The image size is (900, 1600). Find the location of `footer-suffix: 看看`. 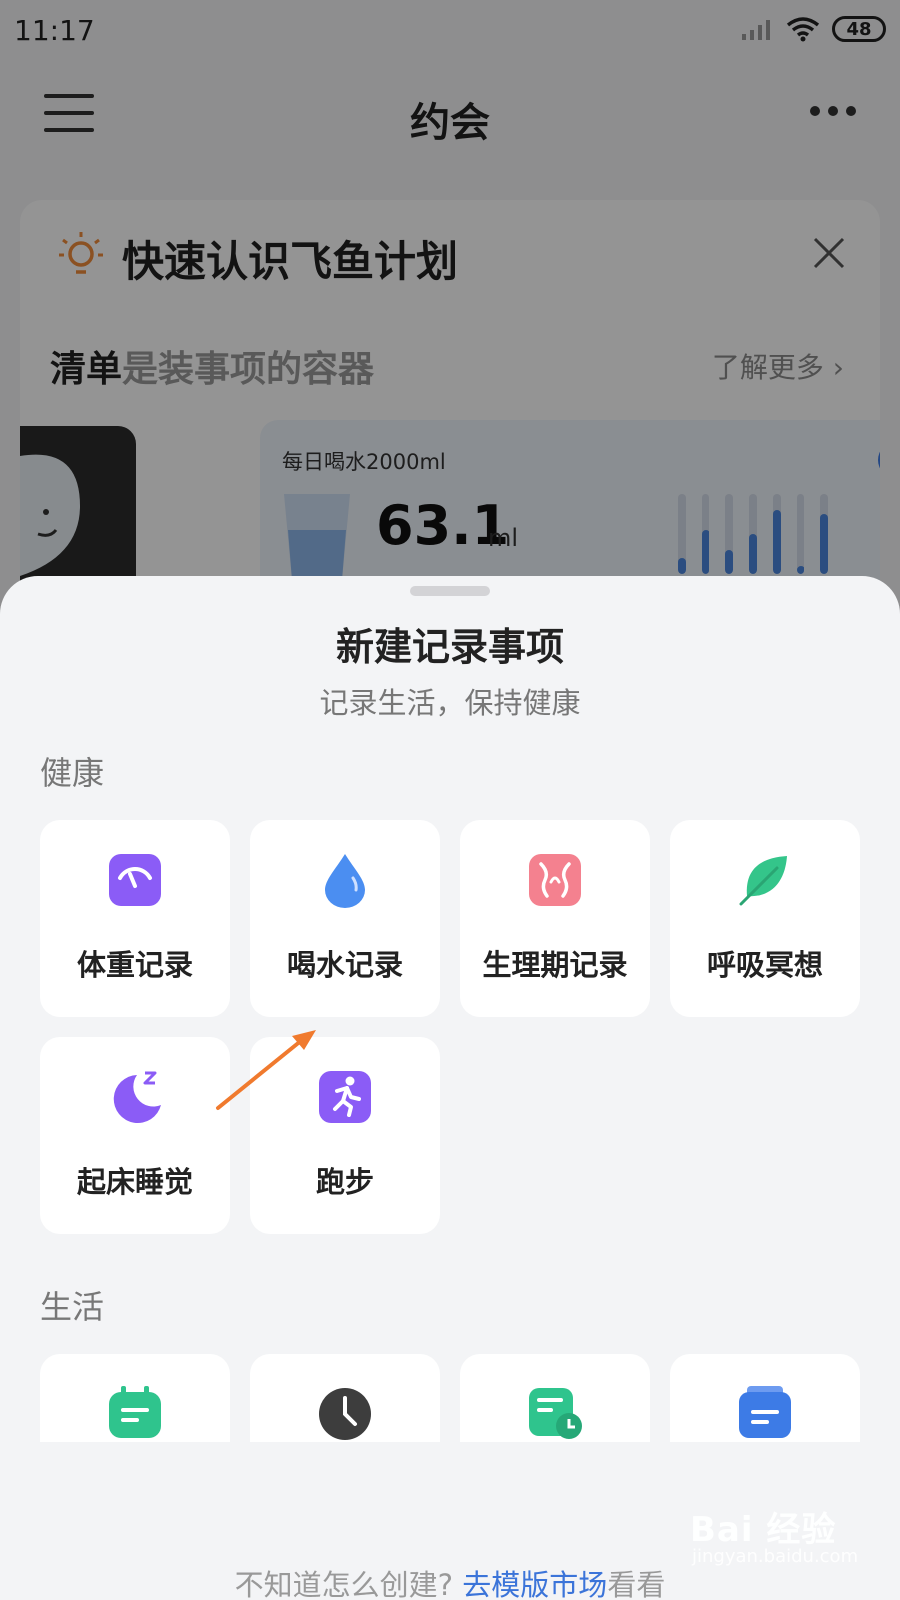

footer-suffix: 看看 is located at coordinates (636, 1584).